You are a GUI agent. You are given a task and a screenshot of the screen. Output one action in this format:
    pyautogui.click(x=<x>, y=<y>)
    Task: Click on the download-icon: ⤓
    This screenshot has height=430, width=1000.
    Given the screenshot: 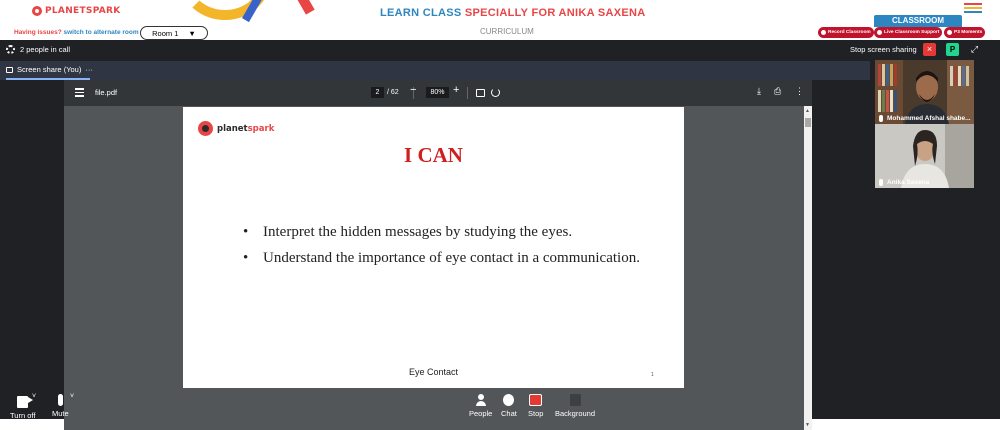 What is the action you would take?
    pyautogui.click(x=759, y=91)
    